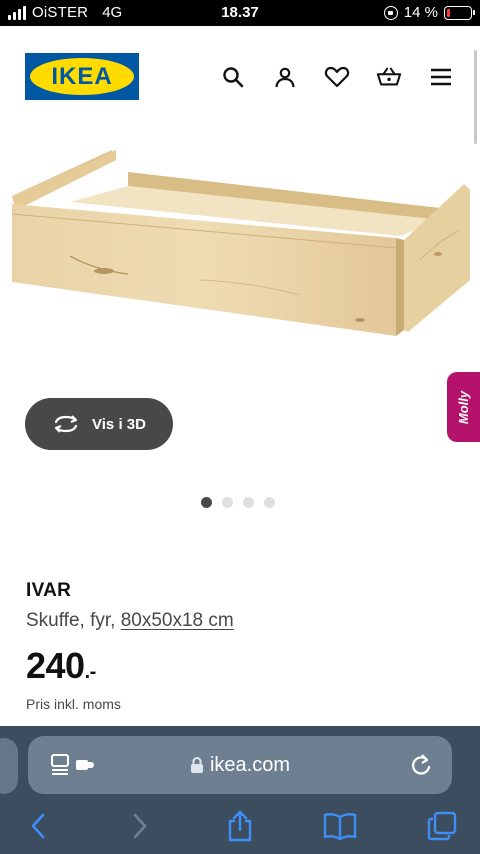  What do you see at coordinates (119, 424) in the screenshot?
I see `view-3d-label: Vis i 3D` at bounding box center [119, 424].